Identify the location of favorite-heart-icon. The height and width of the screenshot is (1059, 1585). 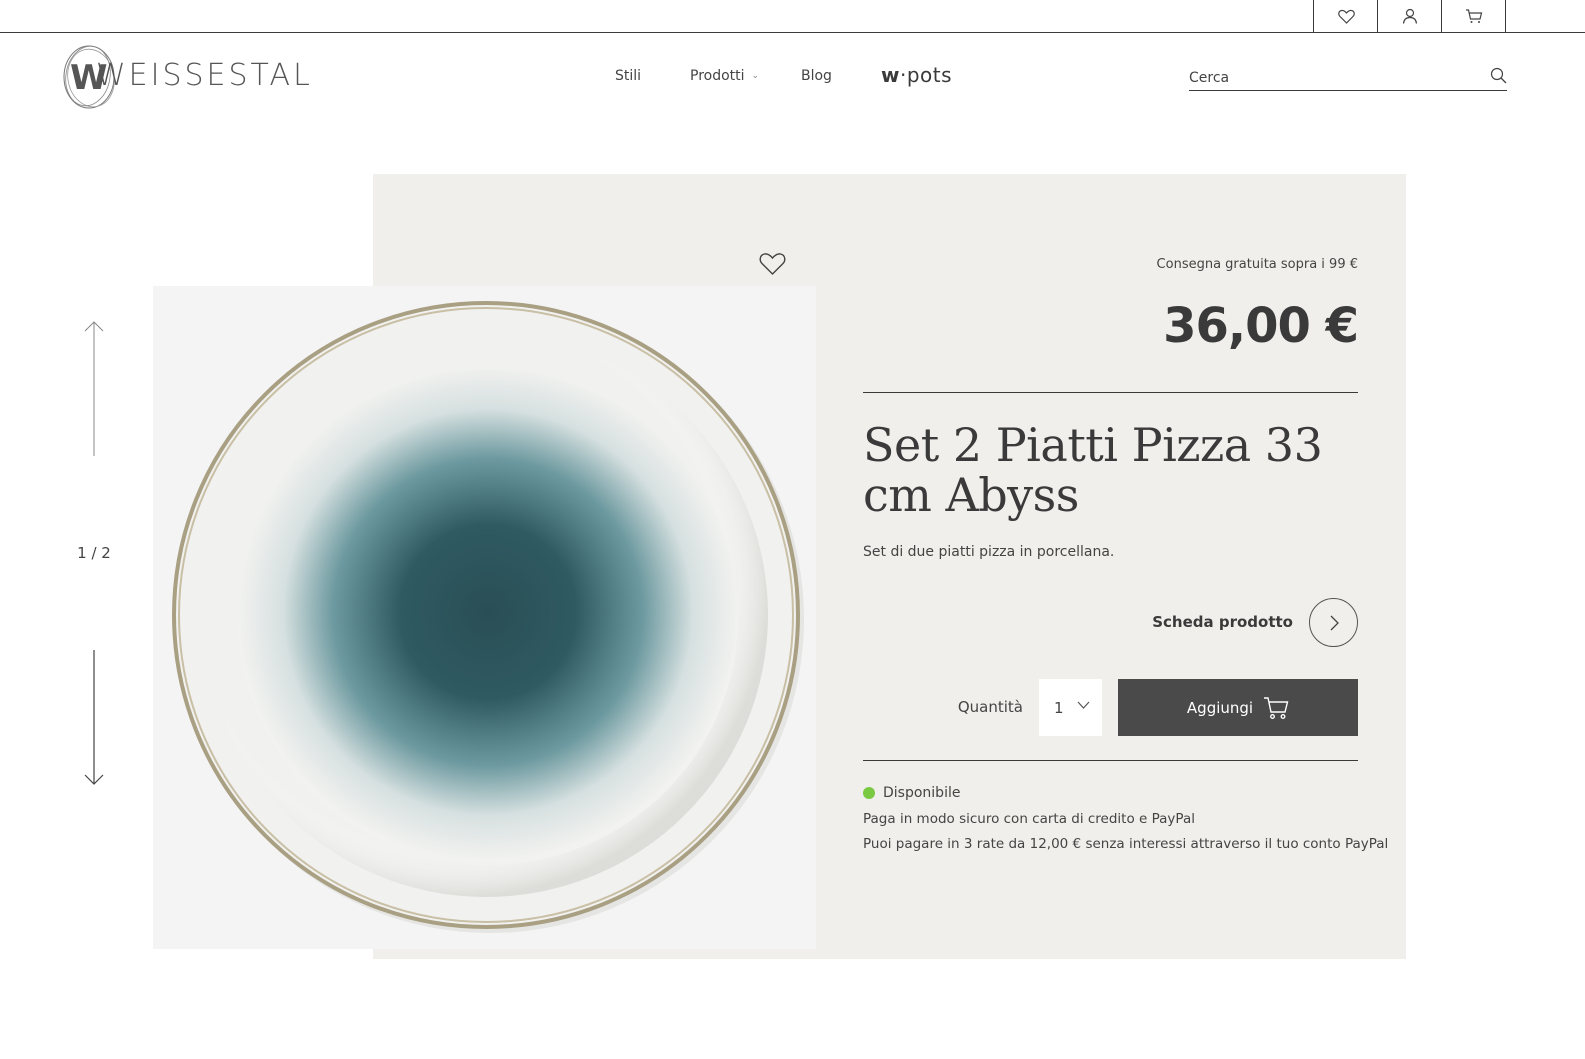
(772, 264).